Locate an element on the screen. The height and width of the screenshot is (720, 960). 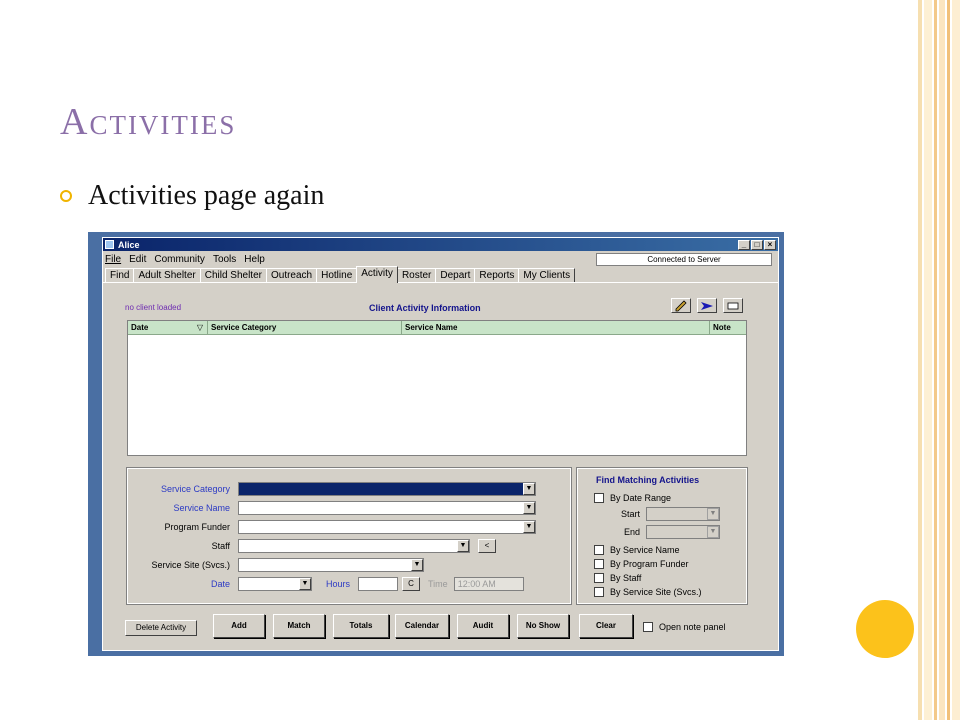
program-funder-row: Program Funder ▼ is located at coordinates (332, 527).